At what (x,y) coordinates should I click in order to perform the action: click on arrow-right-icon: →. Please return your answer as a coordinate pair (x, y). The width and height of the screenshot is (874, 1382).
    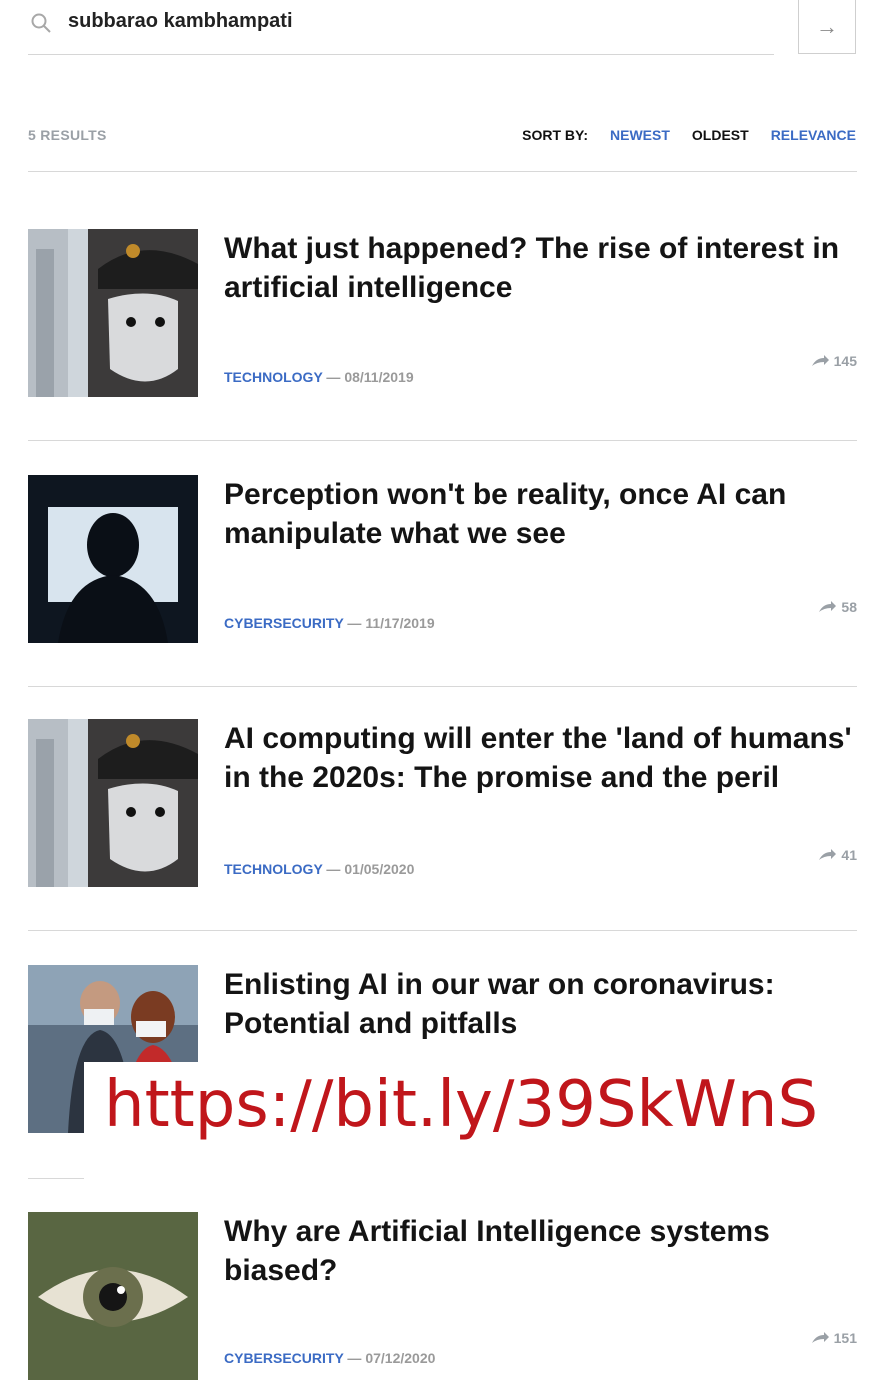
    Looking at the image, I should click on (827, 26).